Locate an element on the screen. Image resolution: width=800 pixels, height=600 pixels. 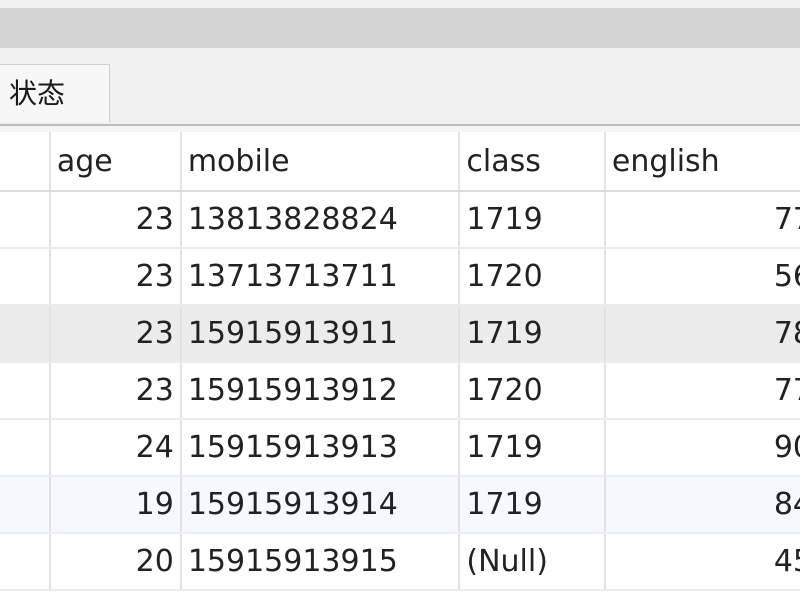
english-cell: 90 is located at coordinates (702, 448).